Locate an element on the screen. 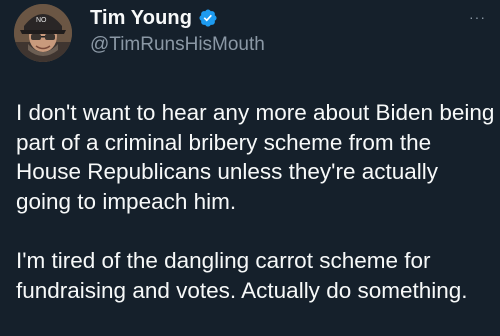  name-row: Tim Young is located at coordinates (177, 18).